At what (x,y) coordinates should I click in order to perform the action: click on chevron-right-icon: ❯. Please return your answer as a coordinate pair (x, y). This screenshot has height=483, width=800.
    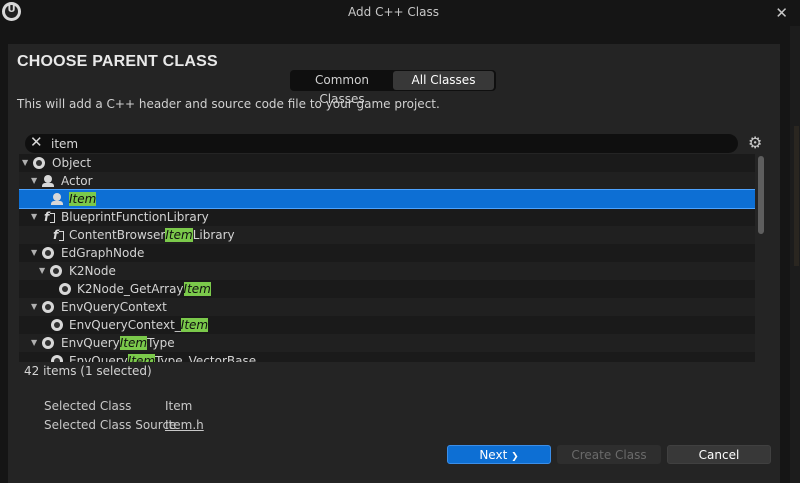
    Looking at the image, I should click on (515, 457).